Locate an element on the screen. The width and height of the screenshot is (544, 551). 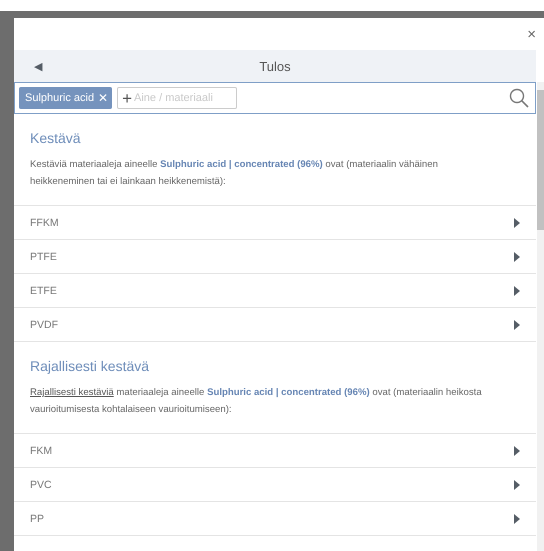
back-button: ◀ is located at coordinates (38, 66).